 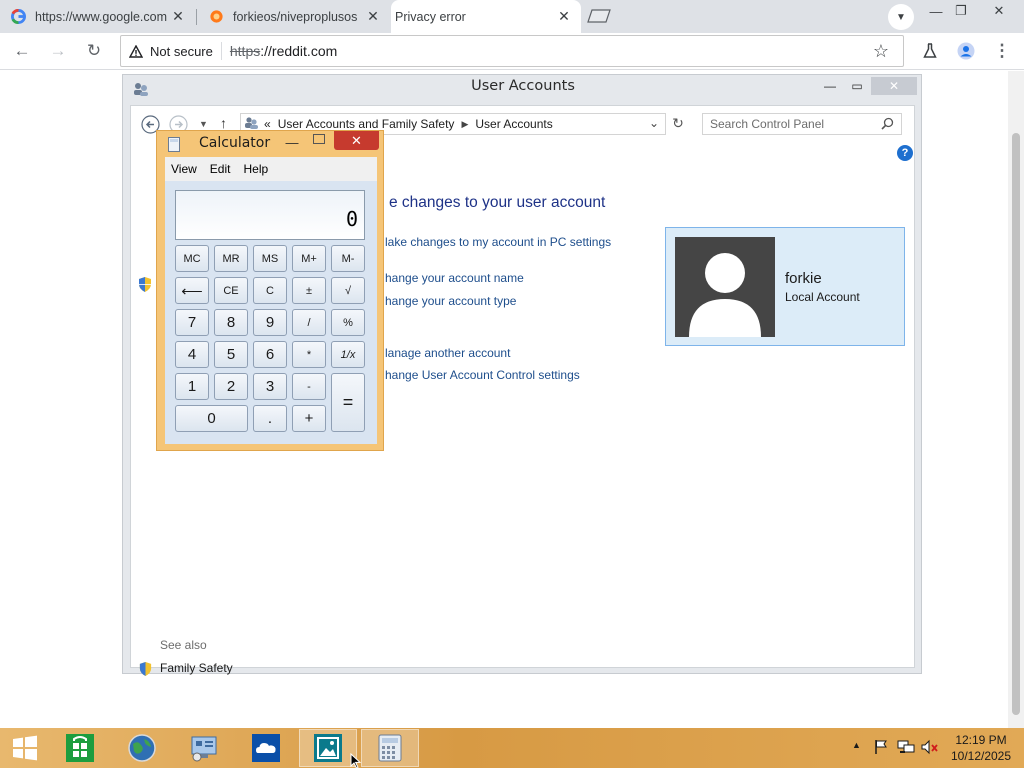 What do you see at coordinates (196, 668) in the screenshot?
I see `link-family-safety: Family Safety` at bounding box center [196, 668].